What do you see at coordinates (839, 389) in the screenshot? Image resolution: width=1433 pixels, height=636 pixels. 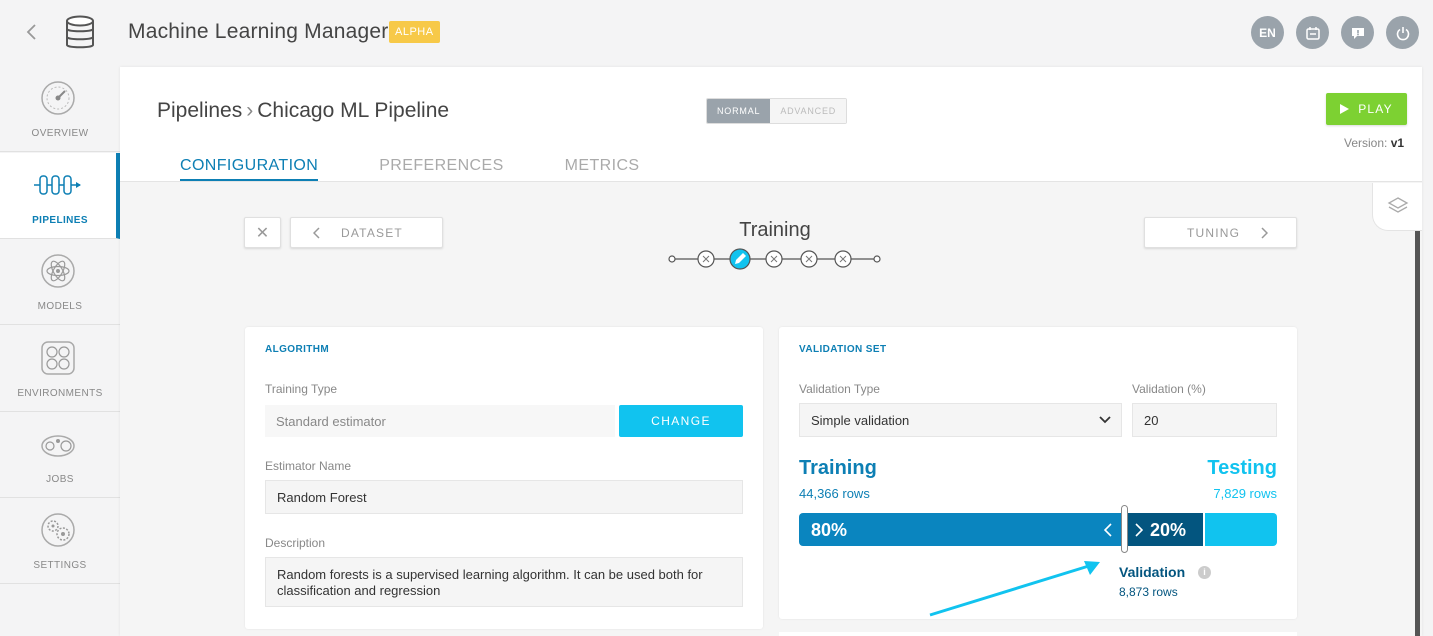 I see `validation-type-label: Validation Type` at bounding box center [839, 389].